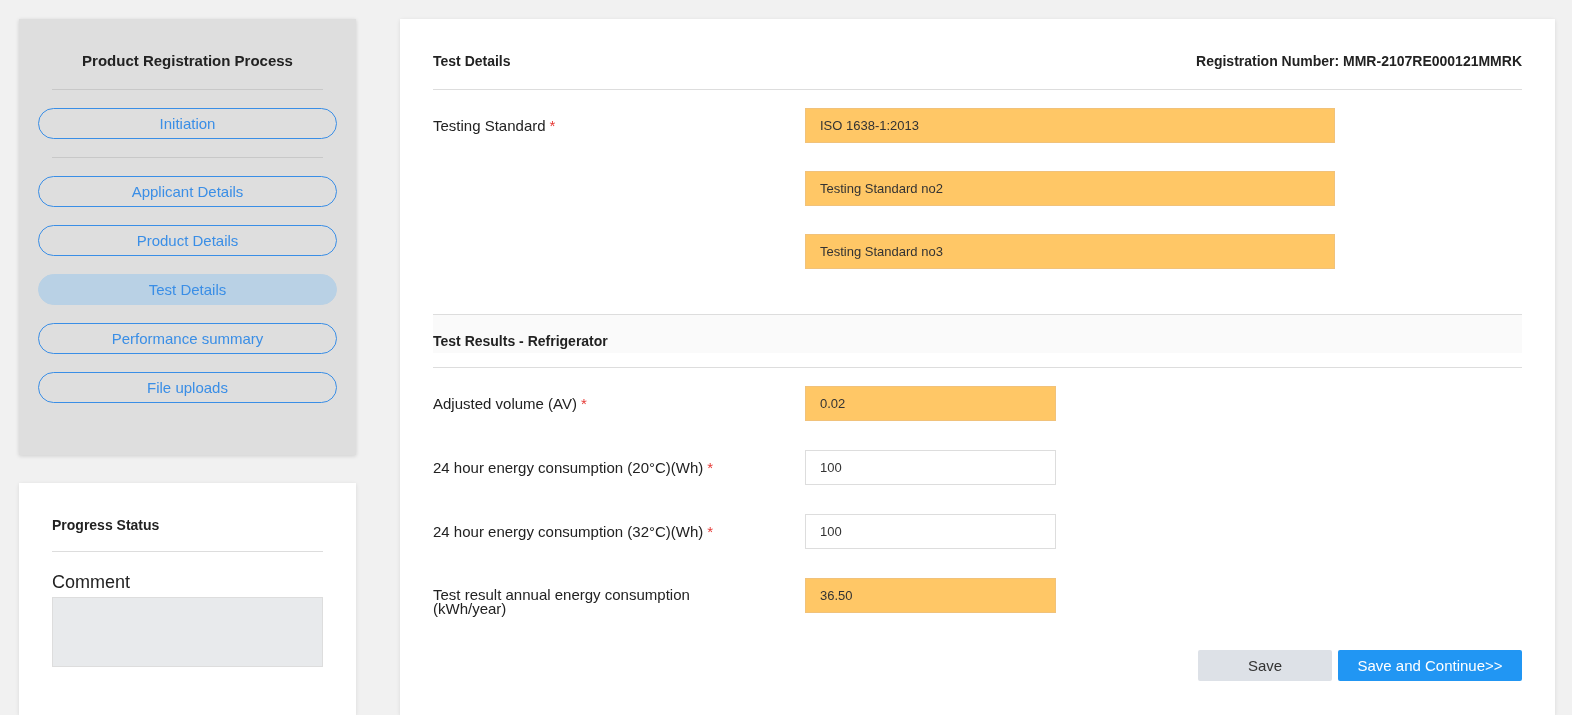  I want to click on field-label: 24 hour energy consumption (32°C)(Wh), so click(568, 531).